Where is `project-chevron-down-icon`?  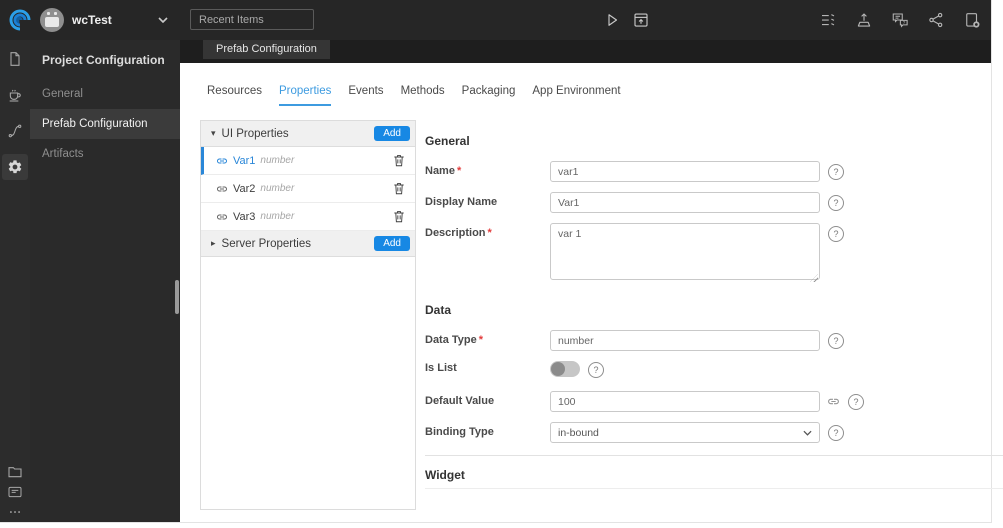
project-chevron-down-icon is located at coordinates (163, 20).